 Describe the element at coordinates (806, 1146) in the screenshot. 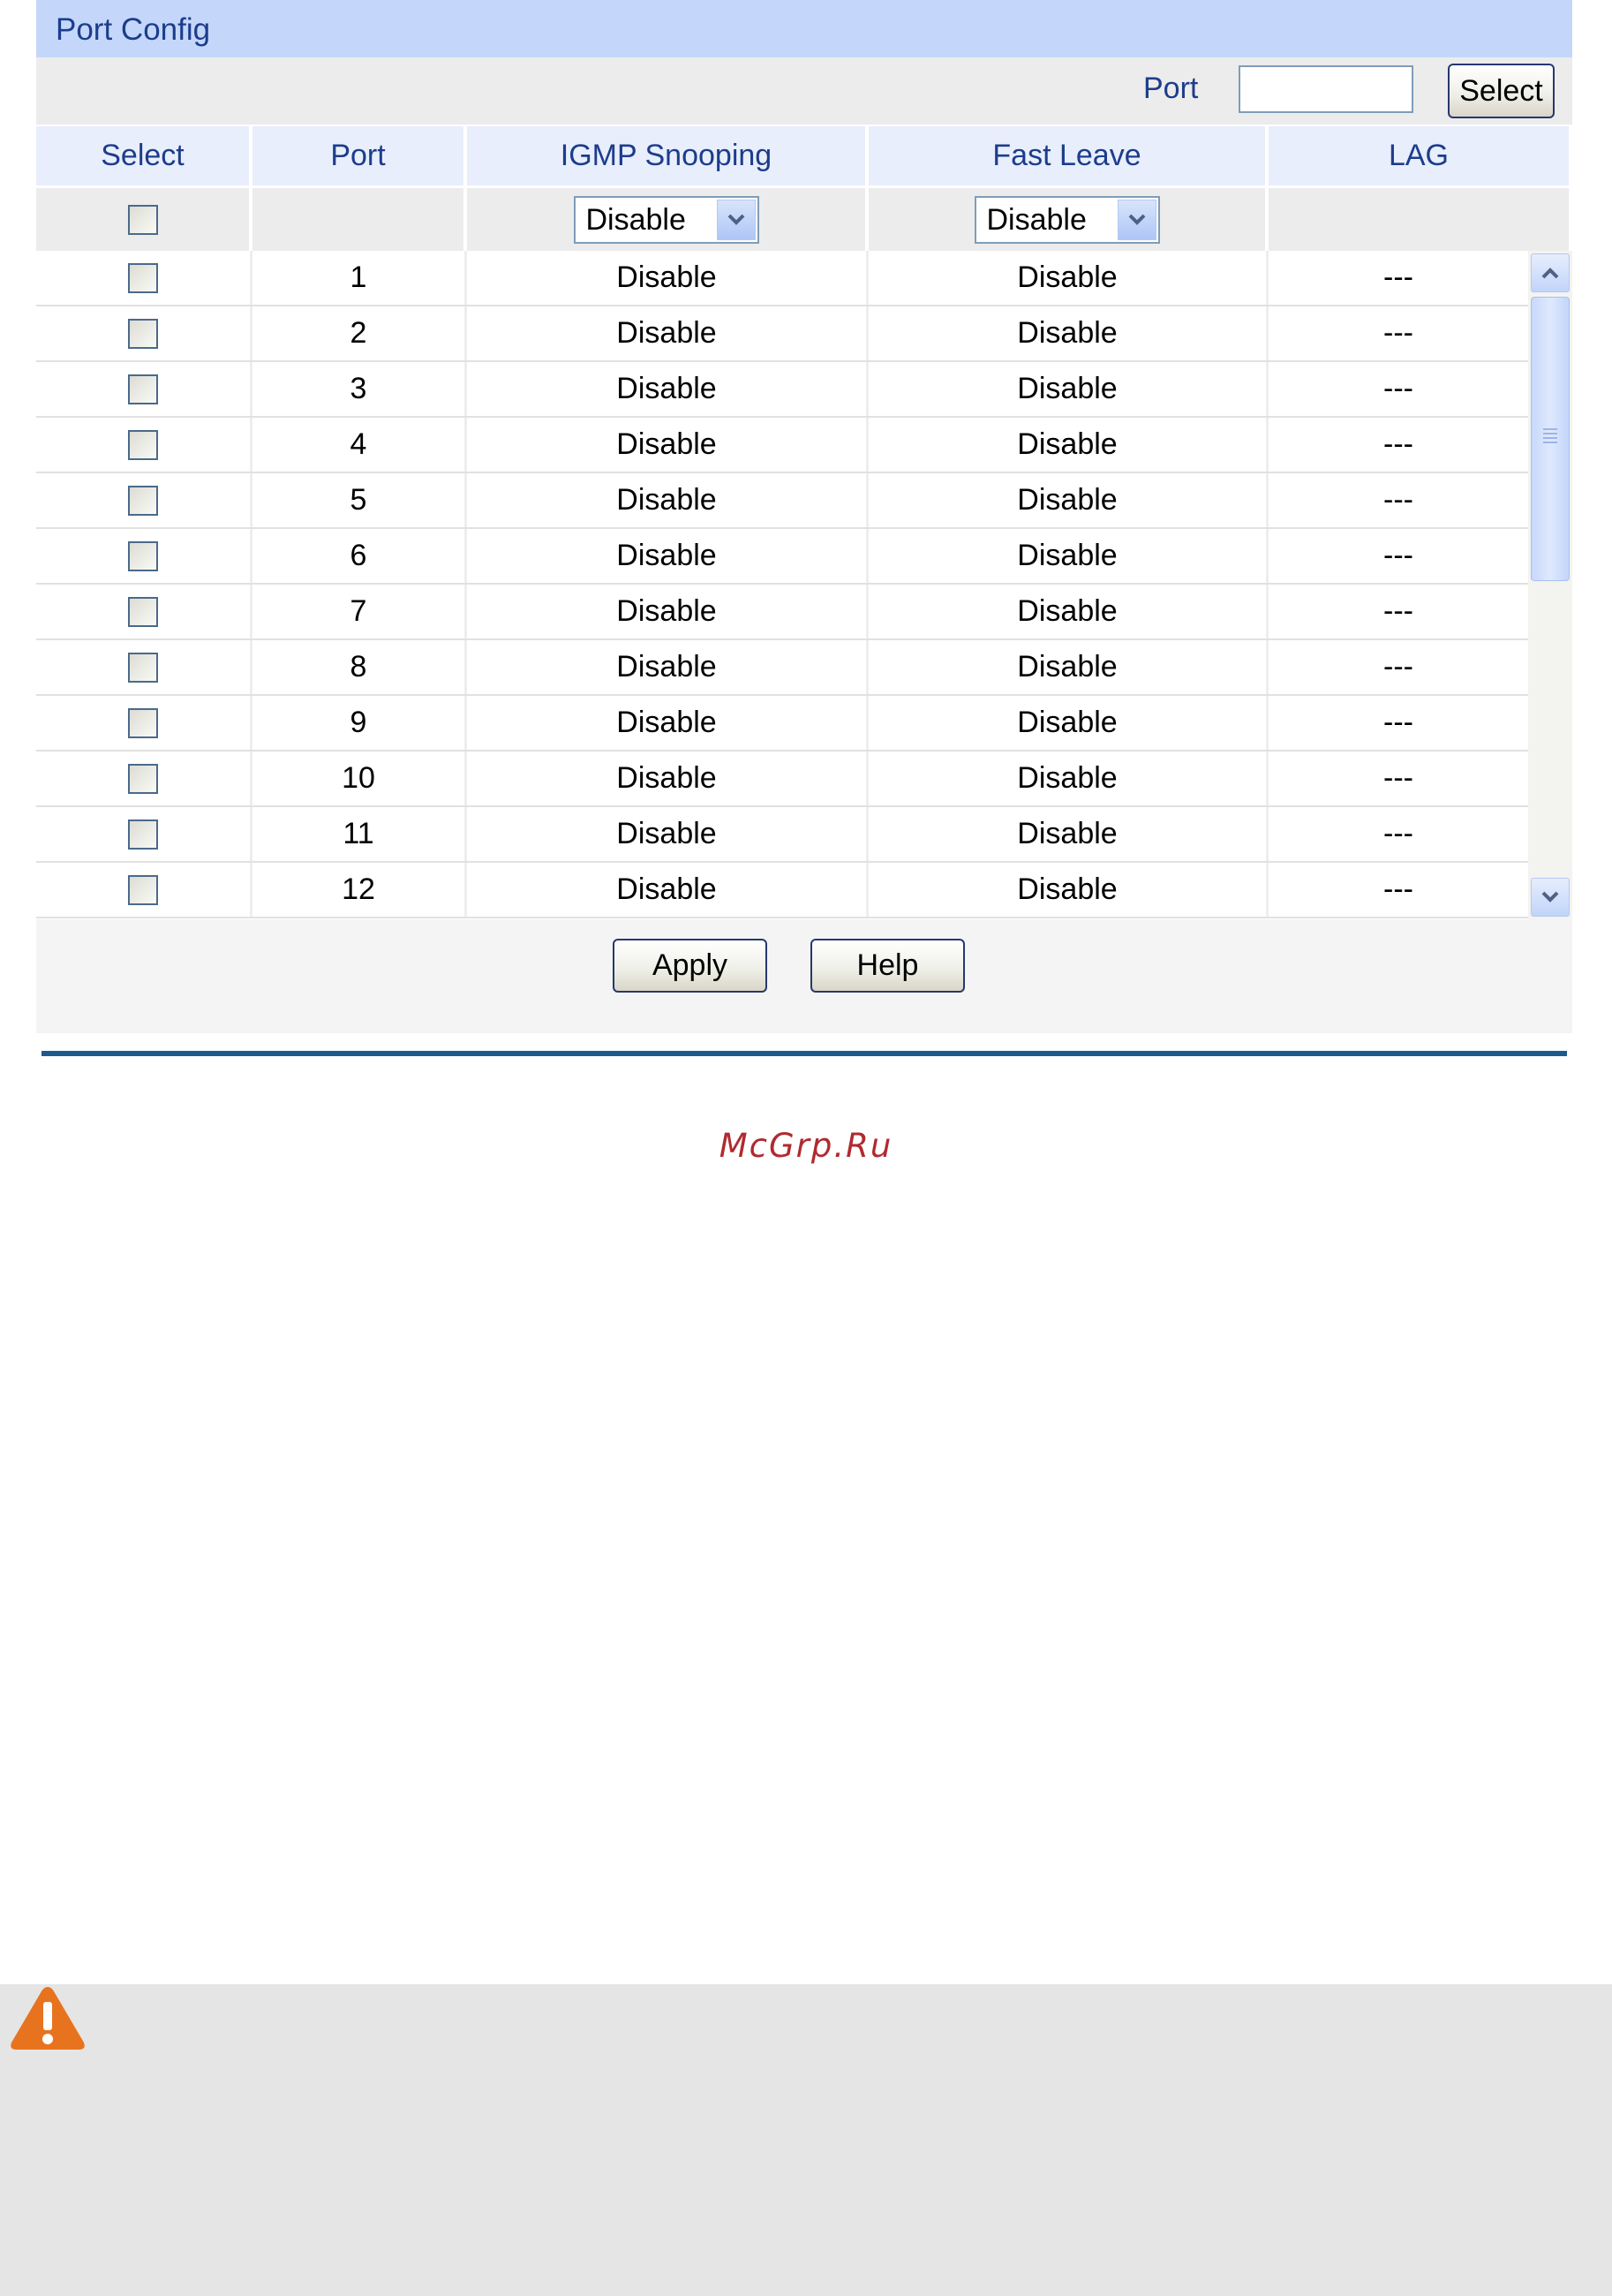

I see `watermark: McGrp.Ru` at that location.